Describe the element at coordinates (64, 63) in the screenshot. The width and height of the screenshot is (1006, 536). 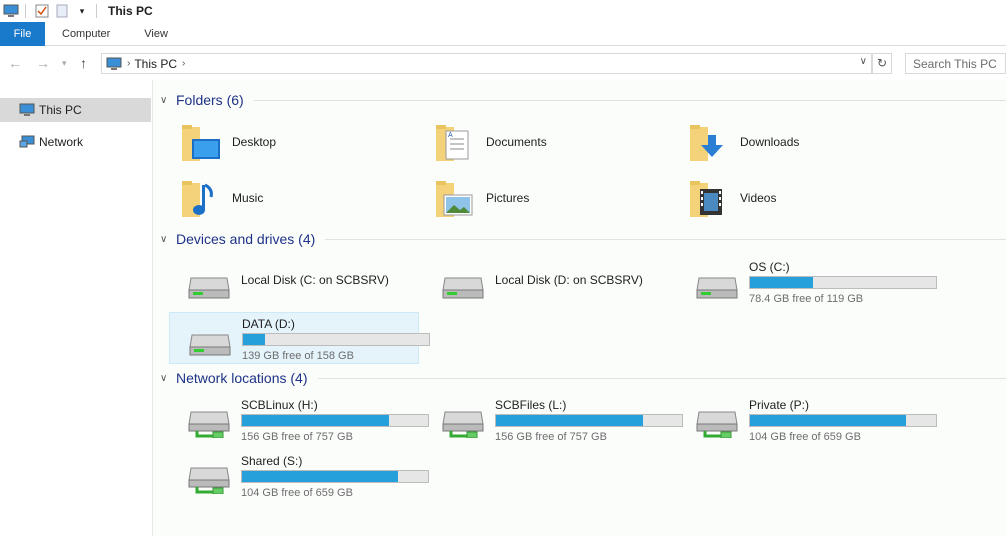
I see `recent-locations-chevron-icon: ▾` at that location.